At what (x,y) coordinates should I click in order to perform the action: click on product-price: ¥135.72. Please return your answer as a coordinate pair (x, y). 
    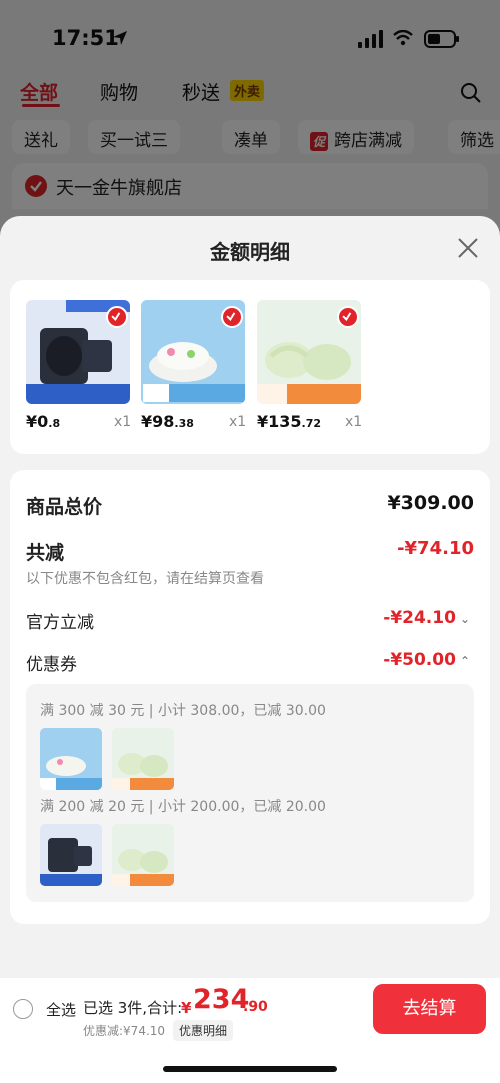
    Looking at the image, I should click on (289, 421).